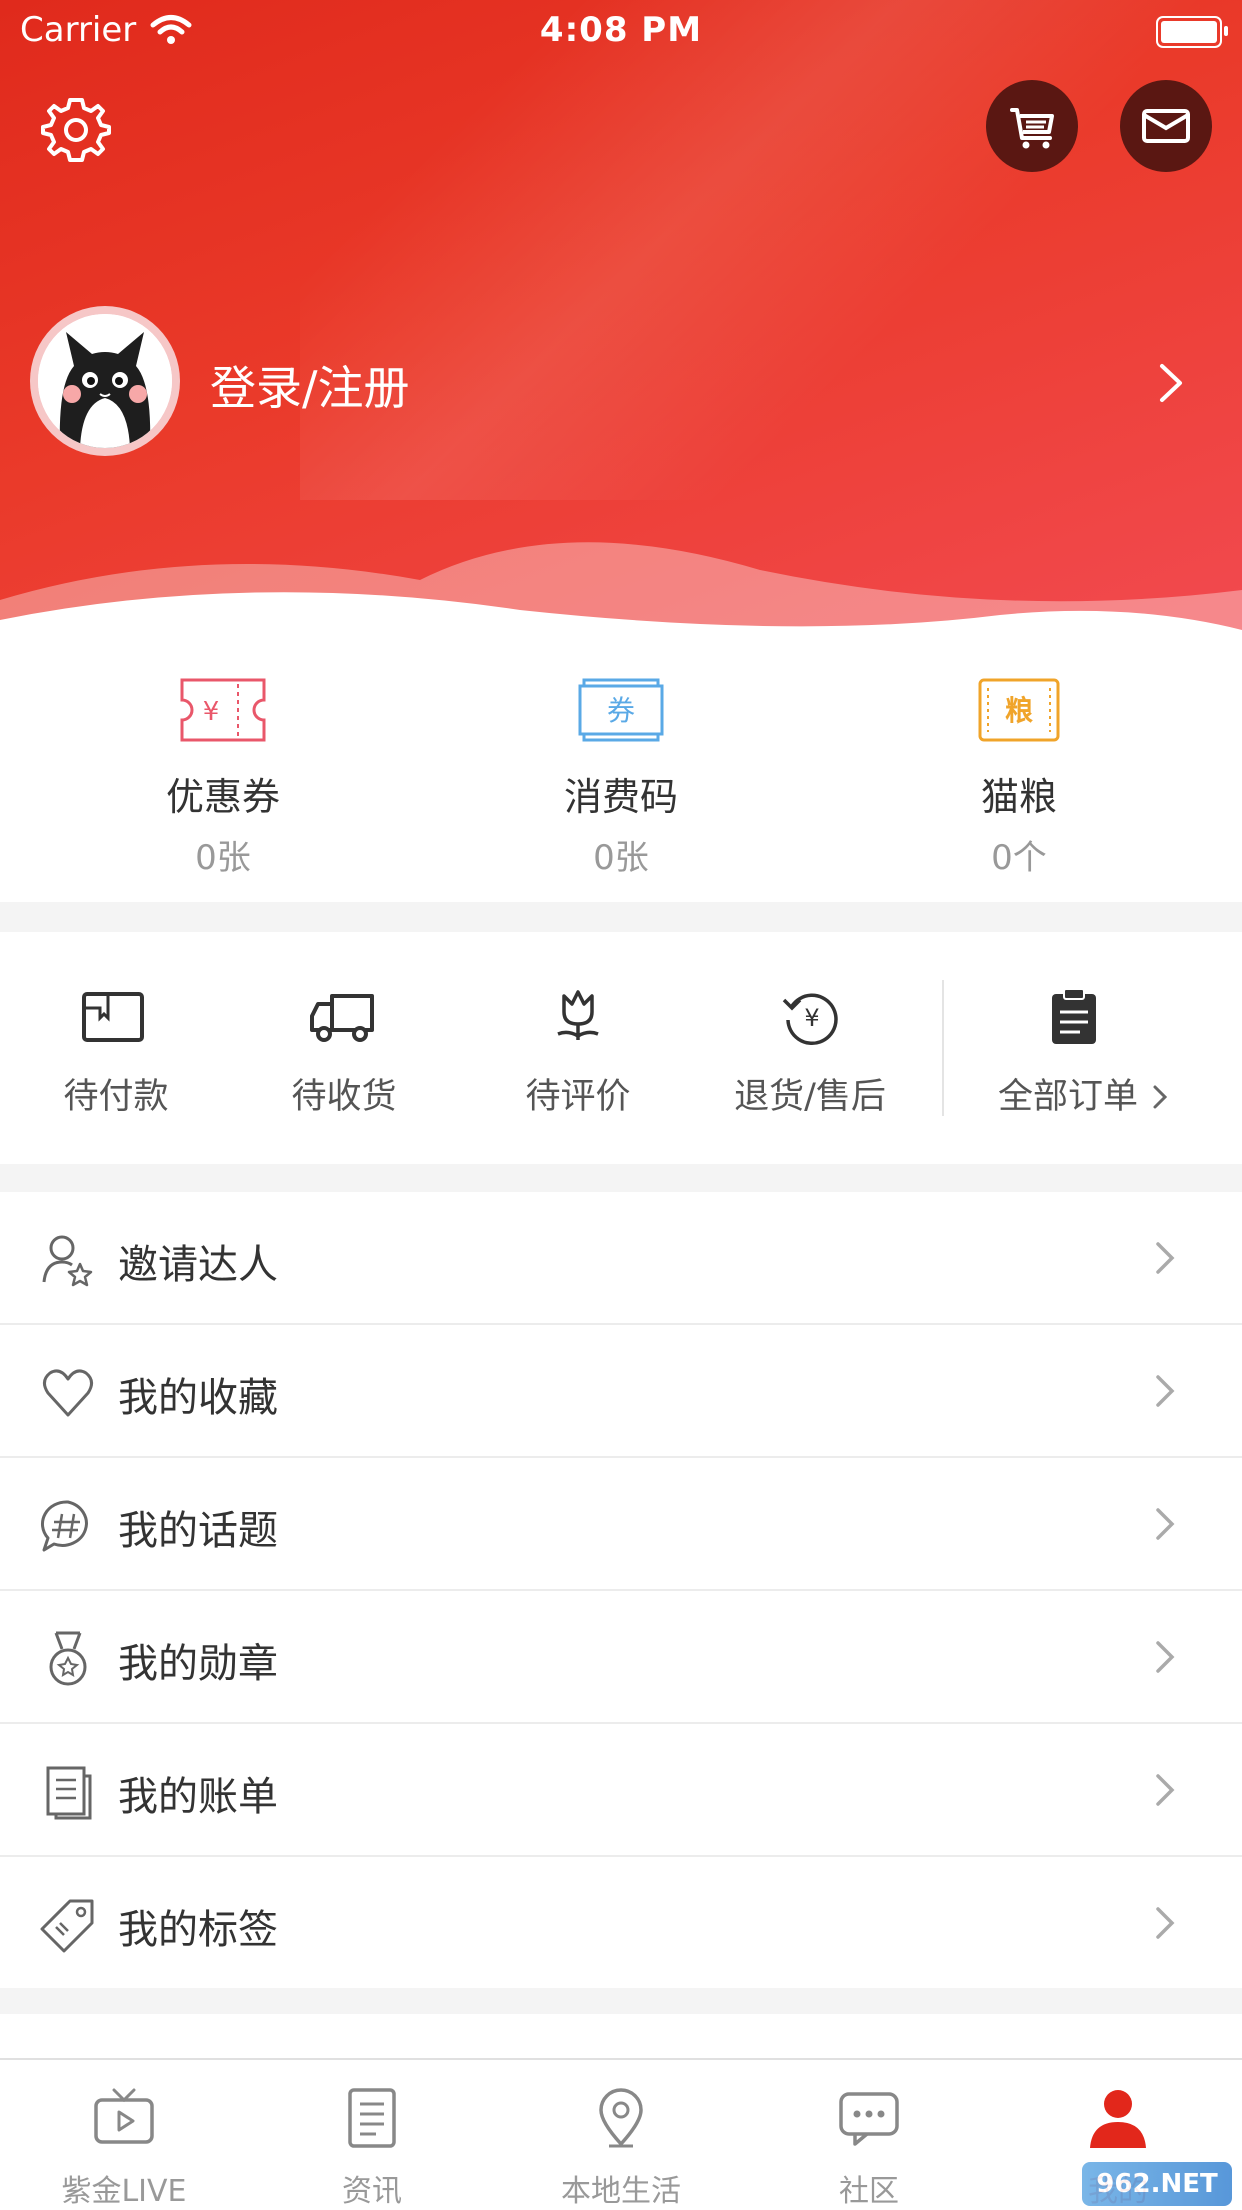  I want to click on order-label: 退货/售后, so click(810, 1097).